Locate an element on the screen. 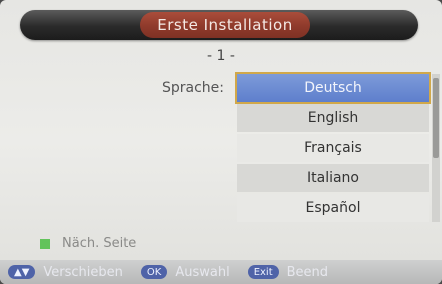  option-label: Español is located at coordinates (333, 208).